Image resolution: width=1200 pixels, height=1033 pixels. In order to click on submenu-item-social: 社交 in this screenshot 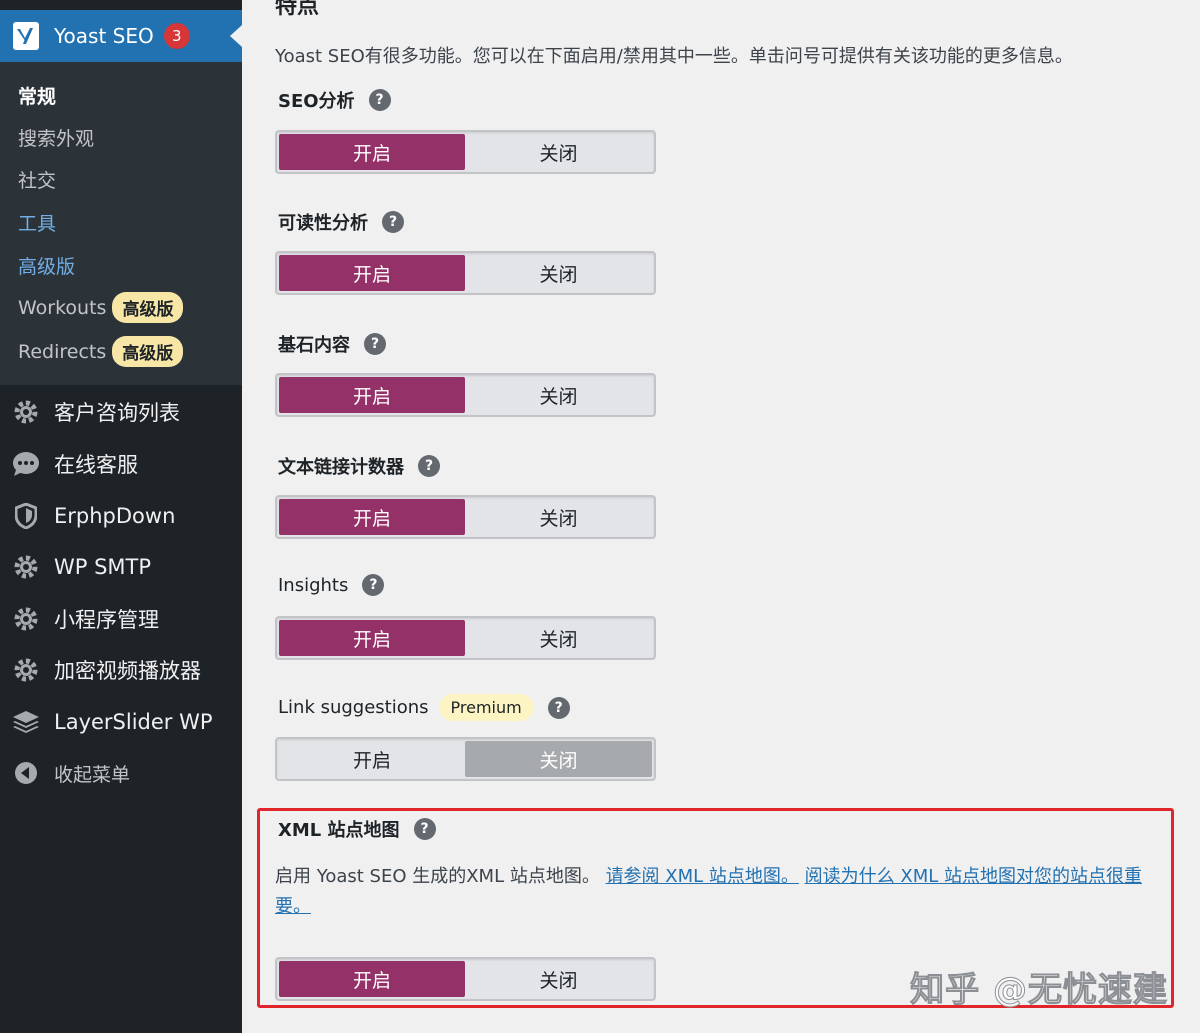, I will do `click(37, 179)`.